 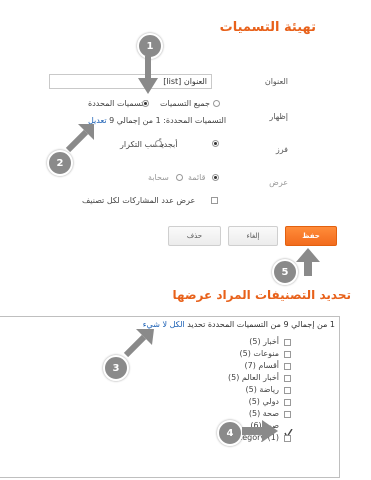 What do you see at coordinates (169, 439) in the screenshot?
I see `category-row: category (1)` at bounding box center [169, 439].